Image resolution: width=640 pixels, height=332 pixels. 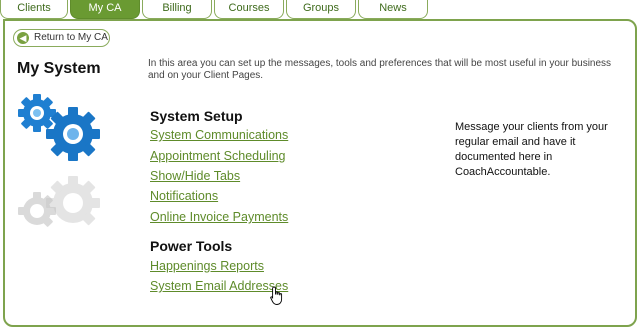 What do you see at coordinates (276, 295) in the screenshot?
I see `hand-cursor-icon` at bounding box center [276, 295].